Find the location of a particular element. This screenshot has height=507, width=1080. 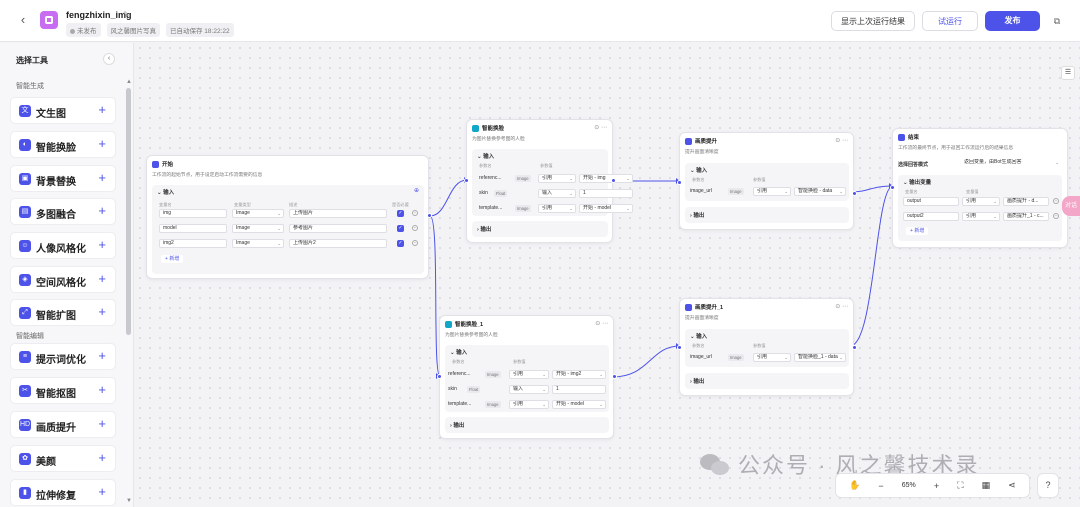

scroll-down-icon: ▼ is located at coordinates (129, 501).